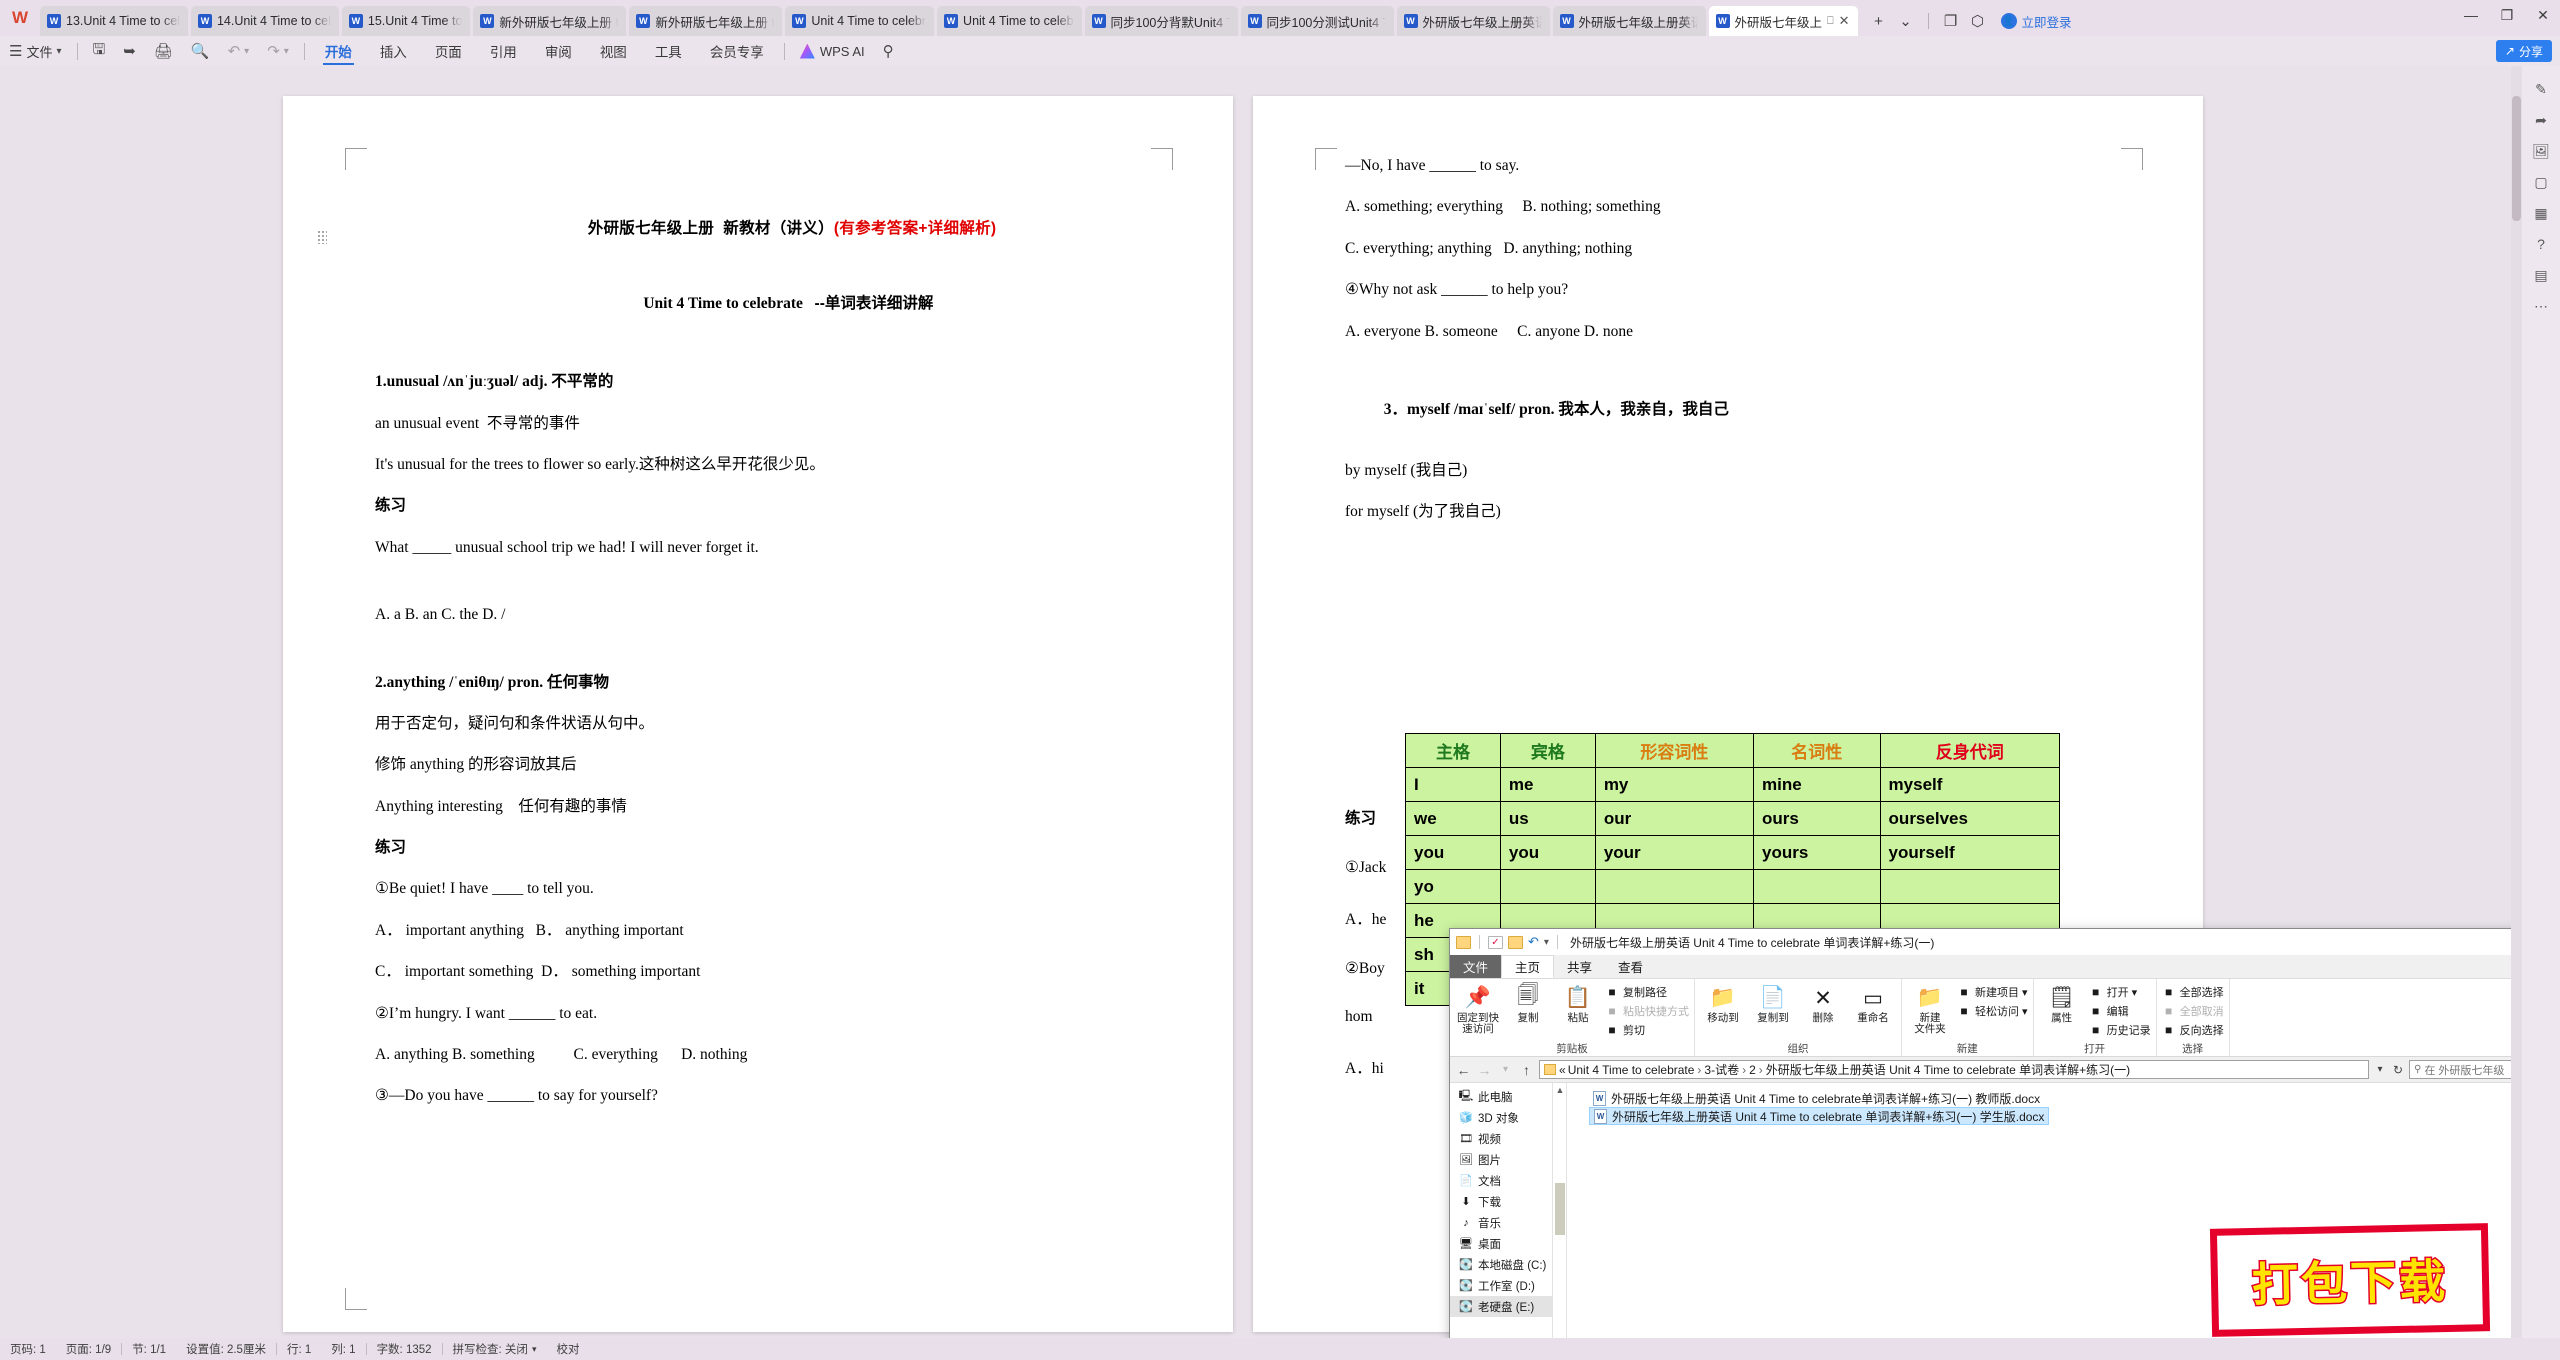 The image size is (2560, 1360). Describe the element at coordinates (1830, 21) in the screenshot. I see `tab-restore-icon: ⎕` at that location.